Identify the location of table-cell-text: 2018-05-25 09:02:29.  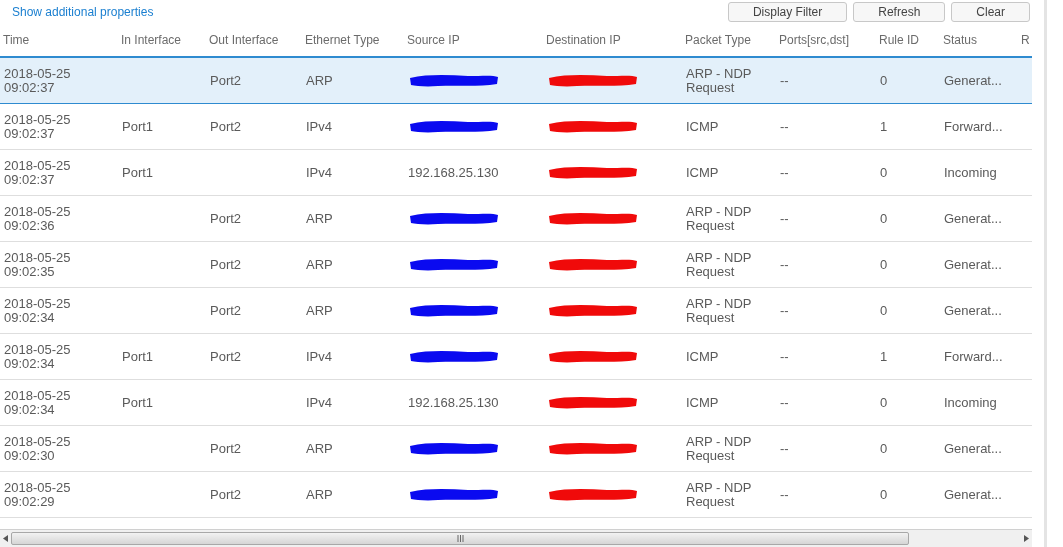
(38, 494).